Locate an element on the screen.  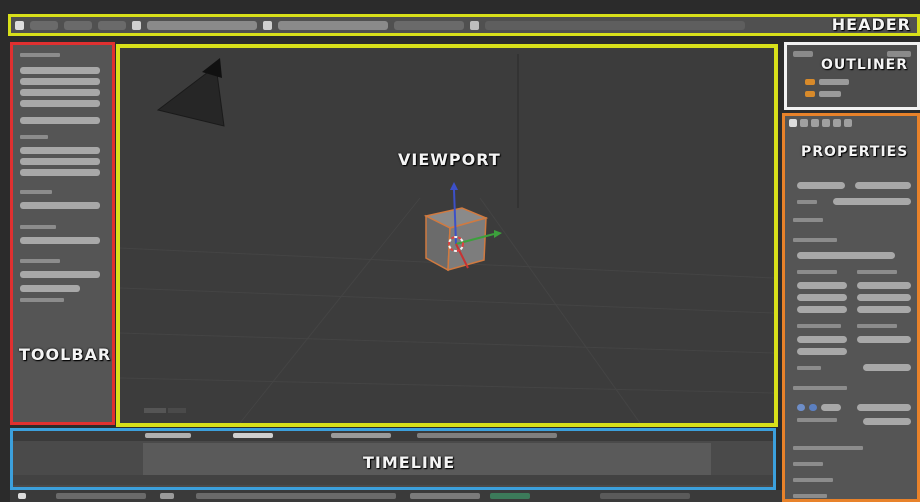
render-button is located at coordinates (821, 185).